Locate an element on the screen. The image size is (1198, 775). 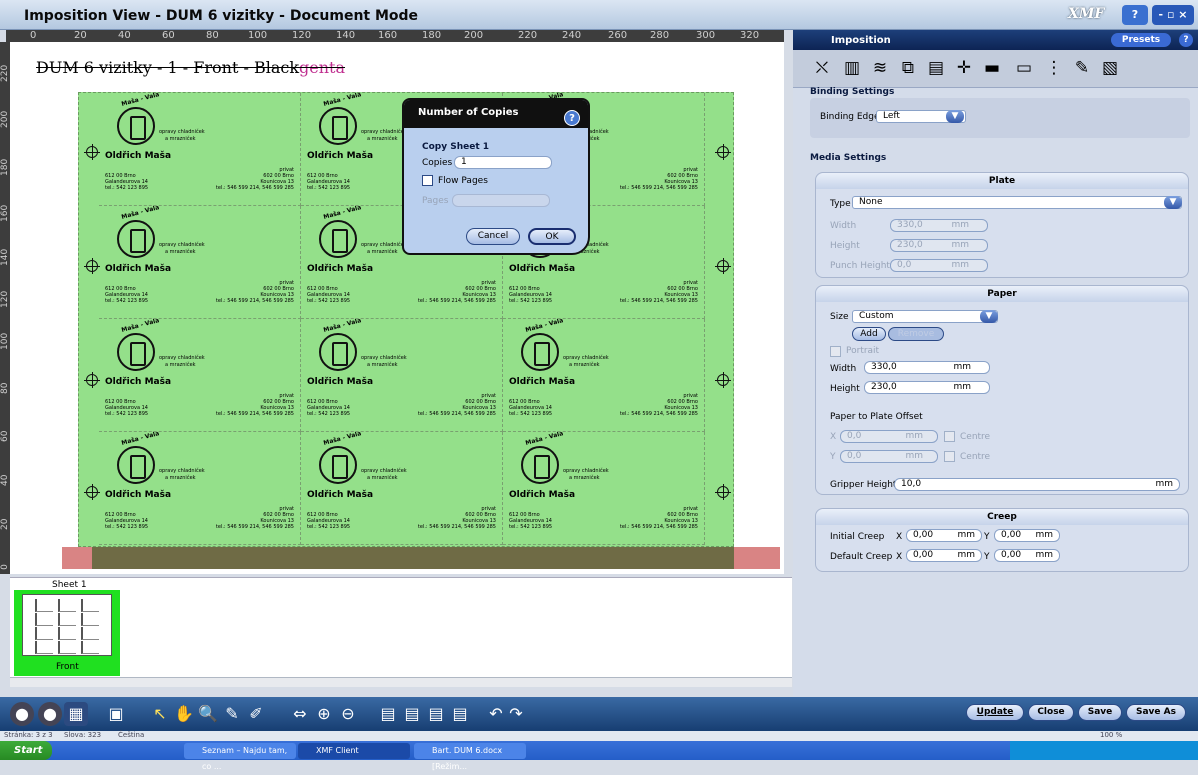
binding-icon: ⛌ is located at coordinates (822, 68).